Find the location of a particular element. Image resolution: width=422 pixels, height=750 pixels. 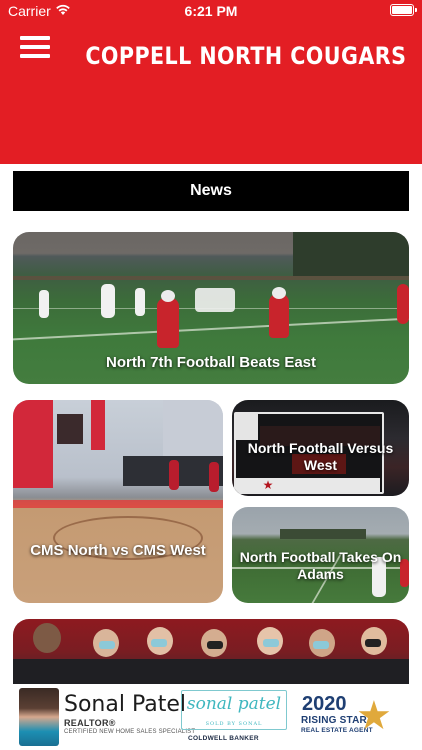

ad-script-text: sonal patel is located at coordinates (234, 704).